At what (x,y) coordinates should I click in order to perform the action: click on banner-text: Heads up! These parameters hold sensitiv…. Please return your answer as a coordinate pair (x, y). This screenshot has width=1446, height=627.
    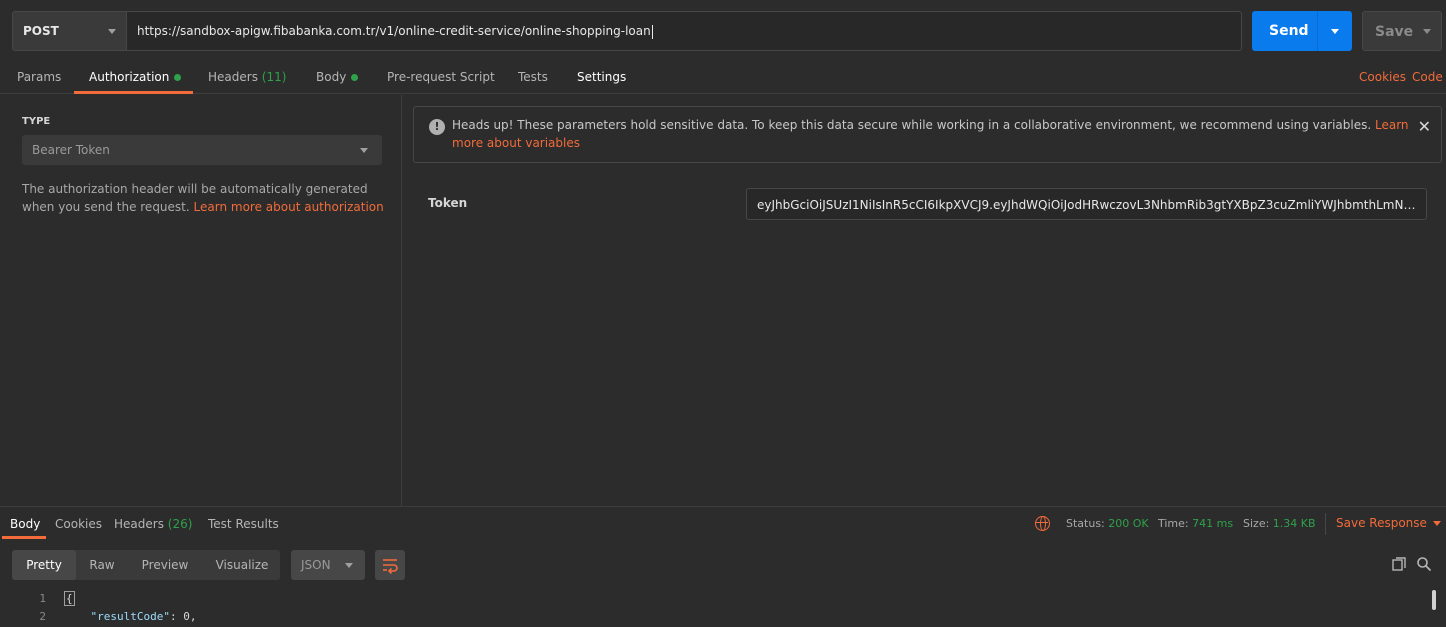
    Looking at the image, I should click on (932, 134).